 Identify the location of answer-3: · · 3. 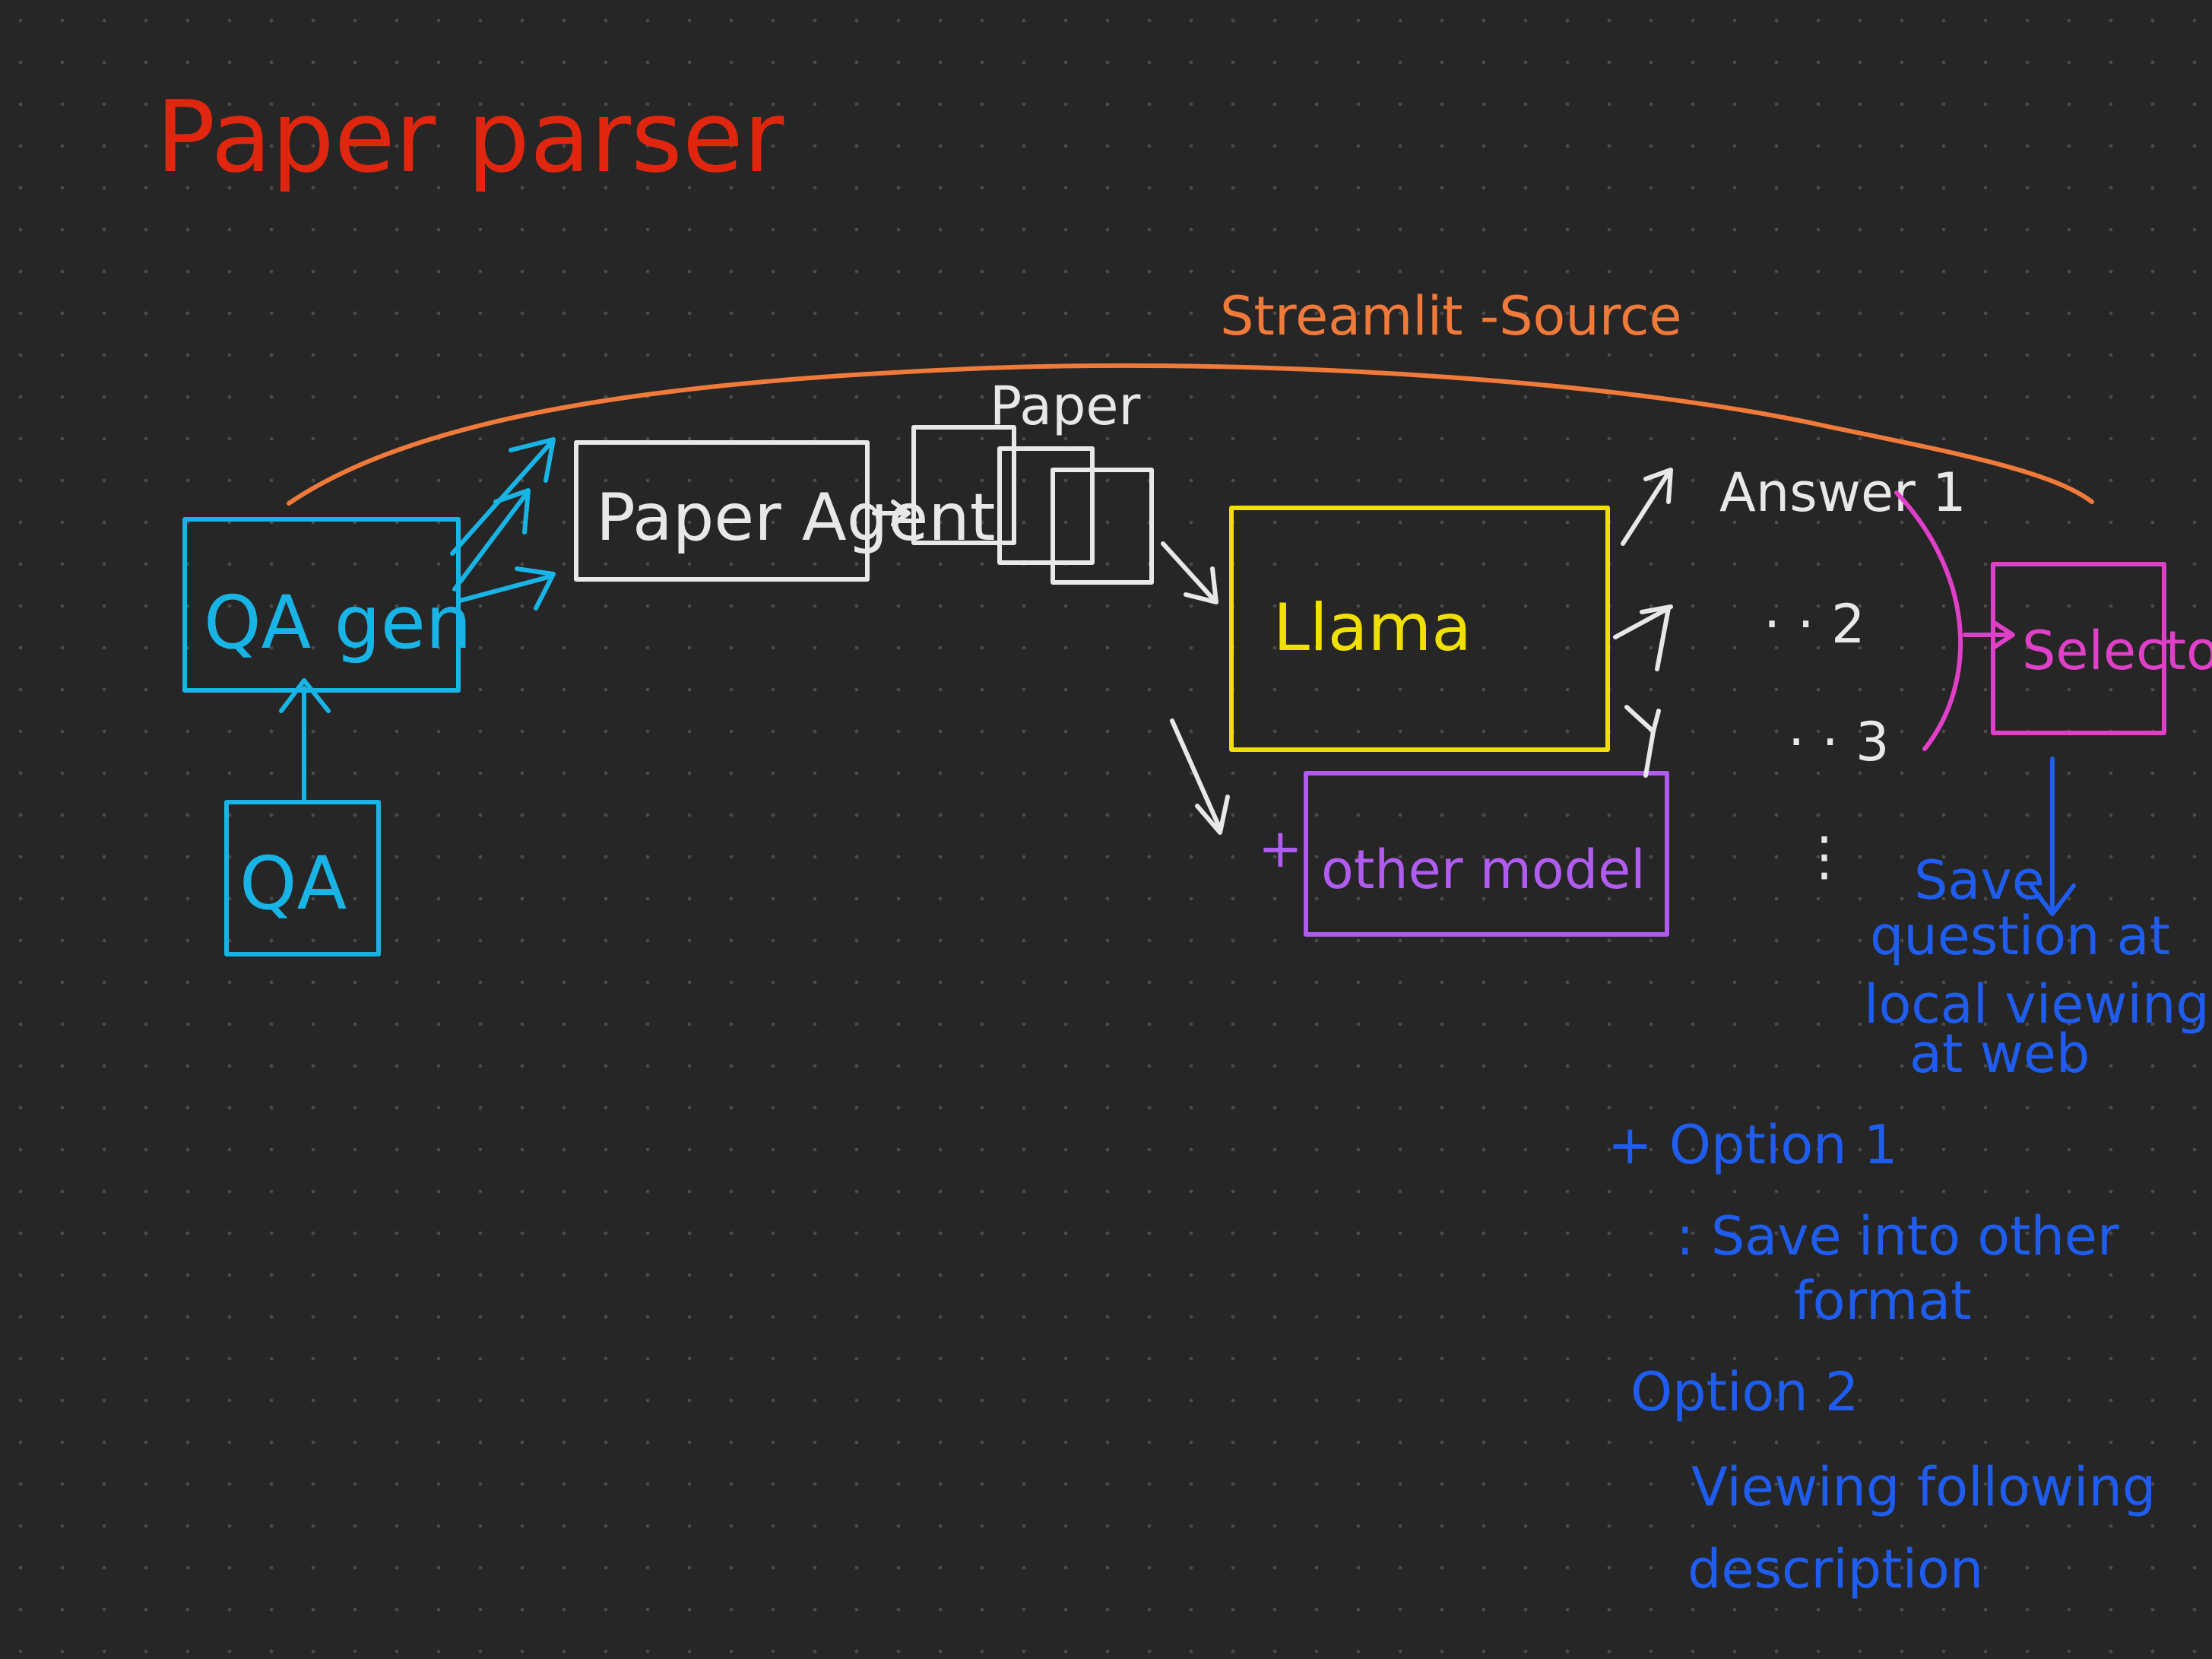
(1839, 742).